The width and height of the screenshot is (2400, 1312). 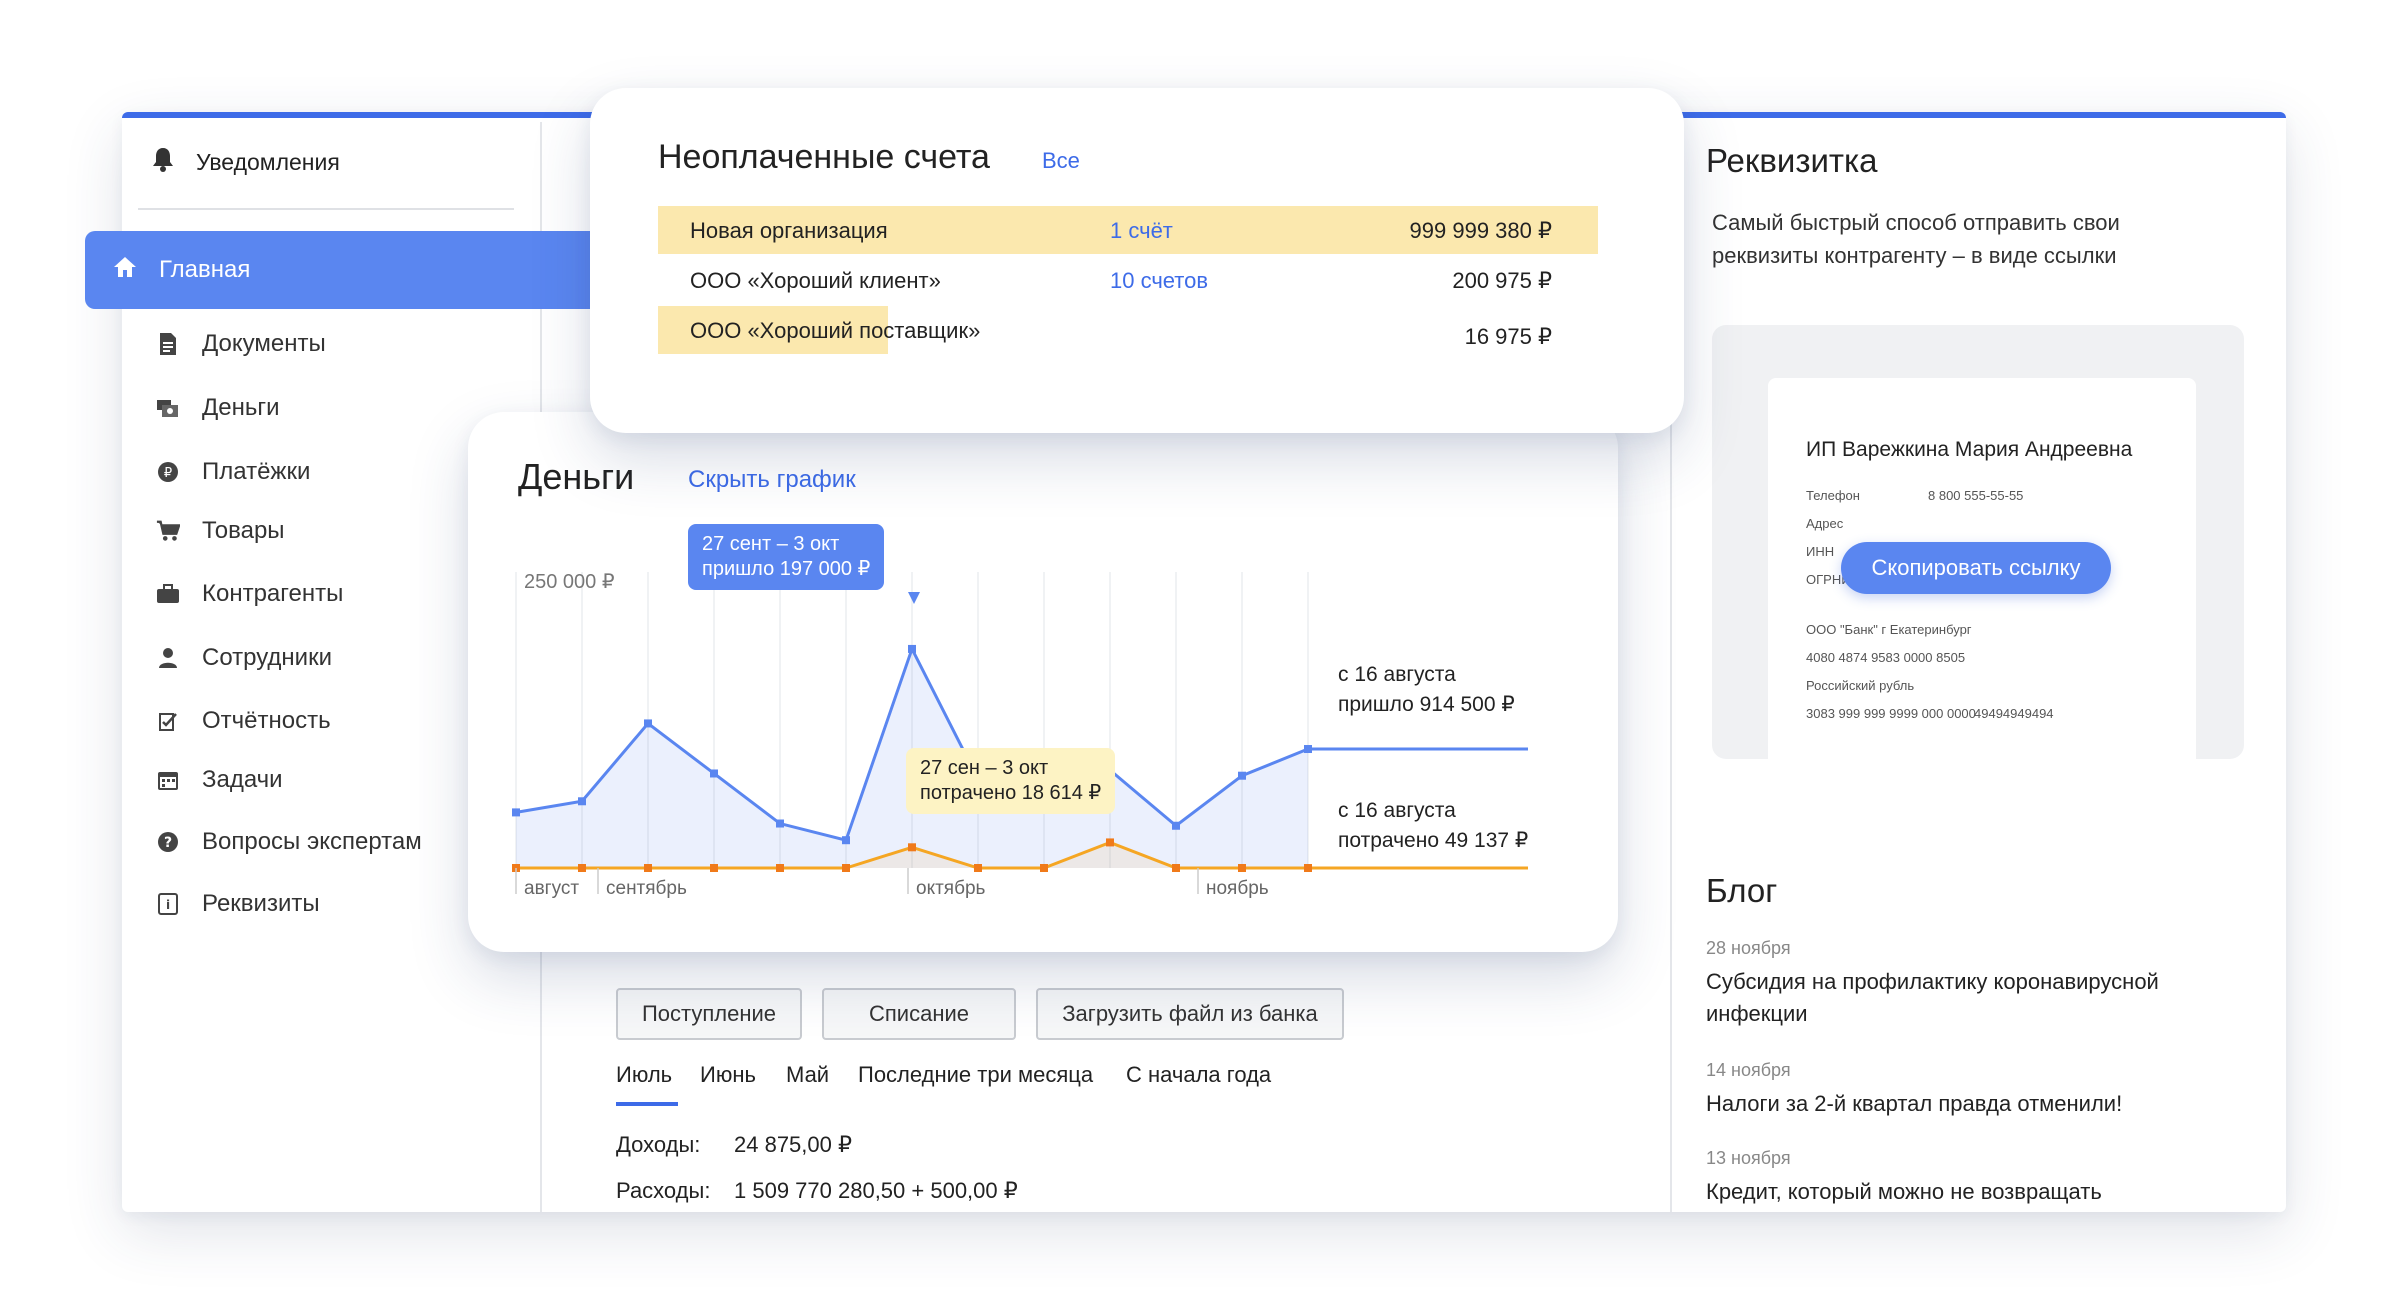 I want to click on phone-value: 8 800 555-55-55, so click(x=1976, y=495).